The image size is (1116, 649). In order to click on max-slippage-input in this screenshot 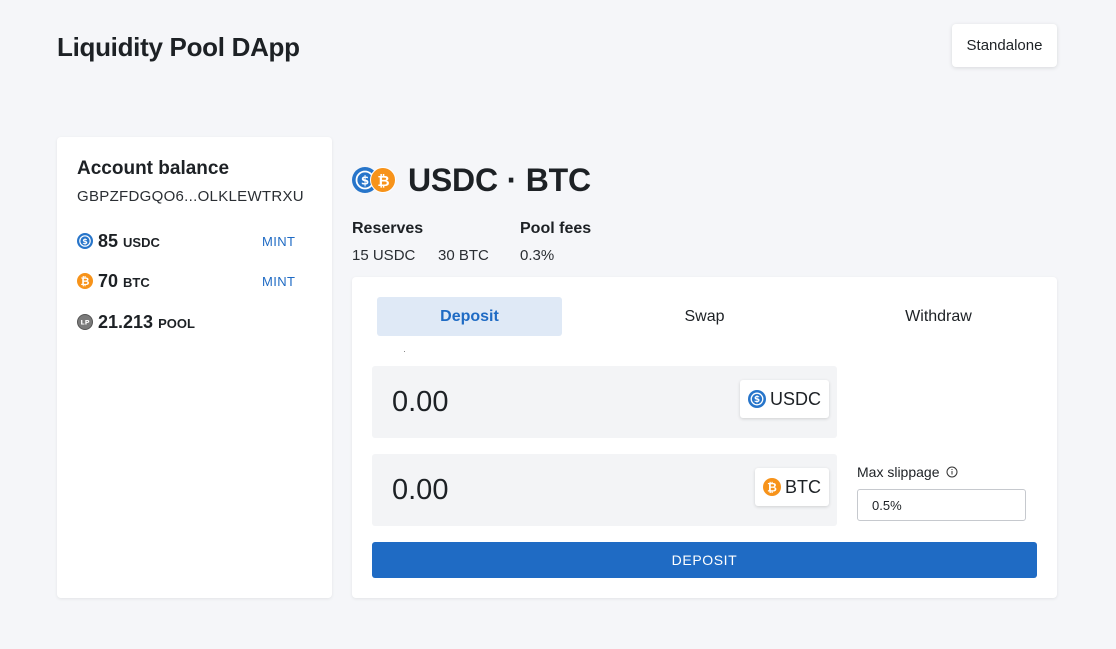, I will do `click(941, 505)`.